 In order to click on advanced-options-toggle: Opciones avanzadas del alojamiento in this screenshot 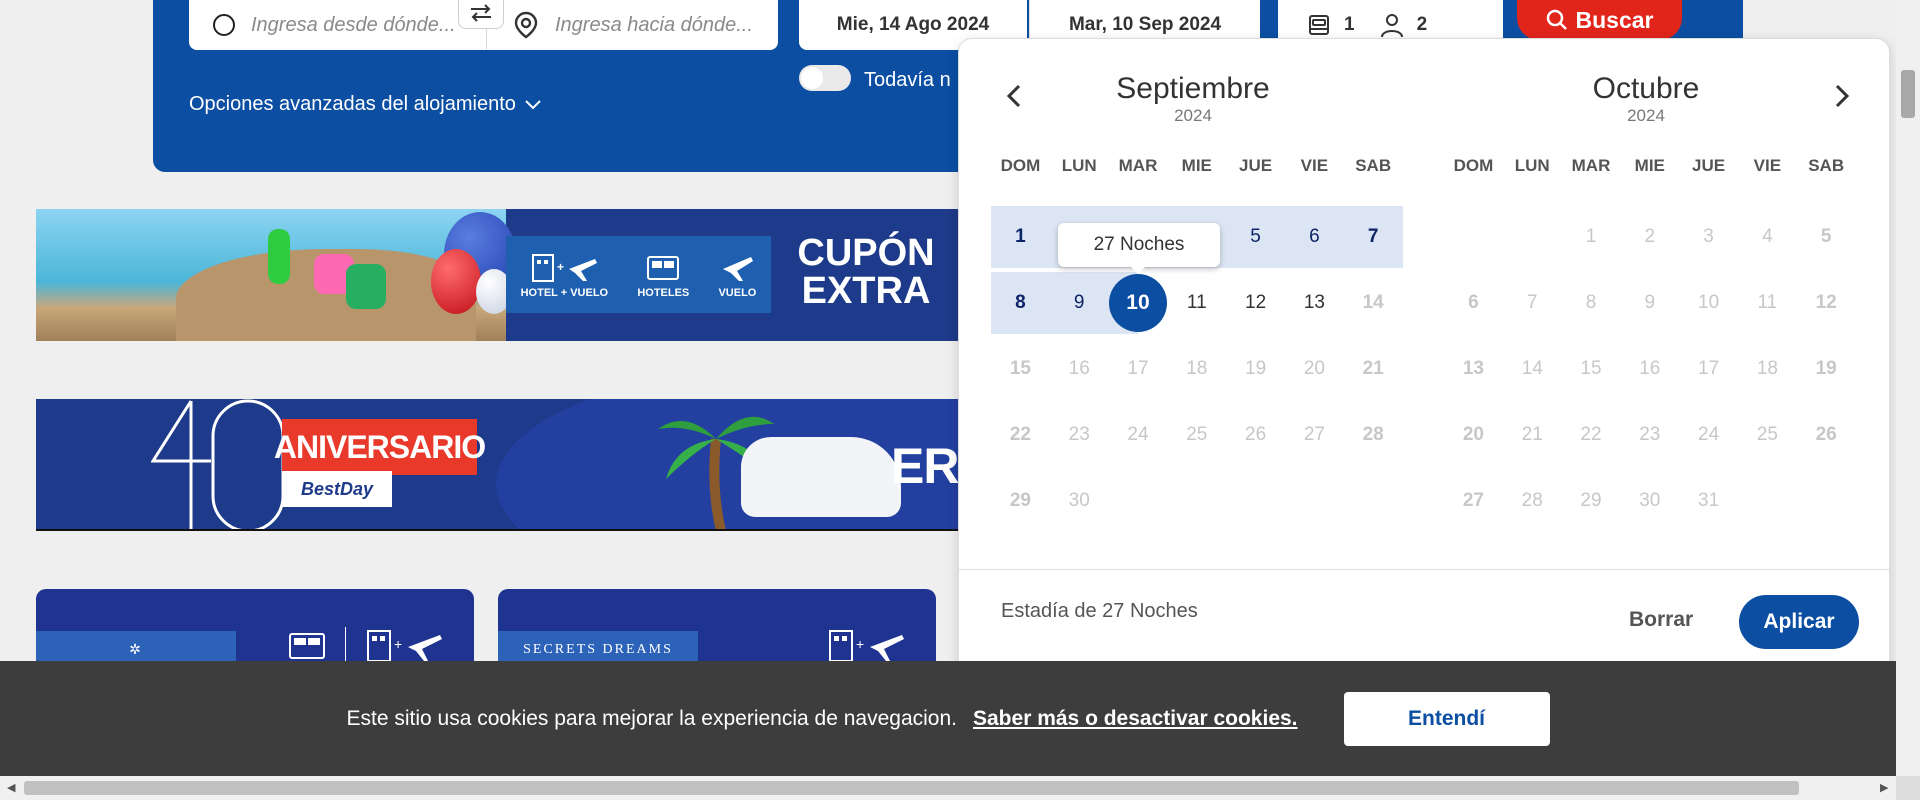, I will do `click(365, 104)`.